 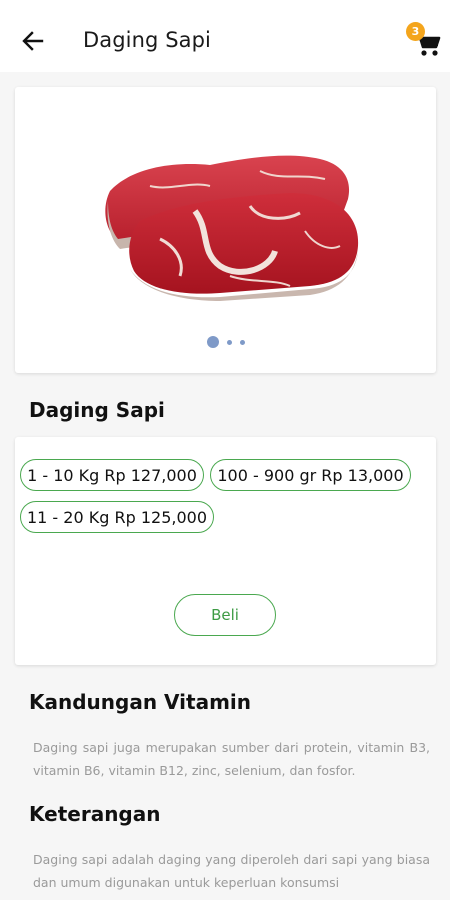 I want to click on product-name: Daging Sapi, so click(x=97, y=410).